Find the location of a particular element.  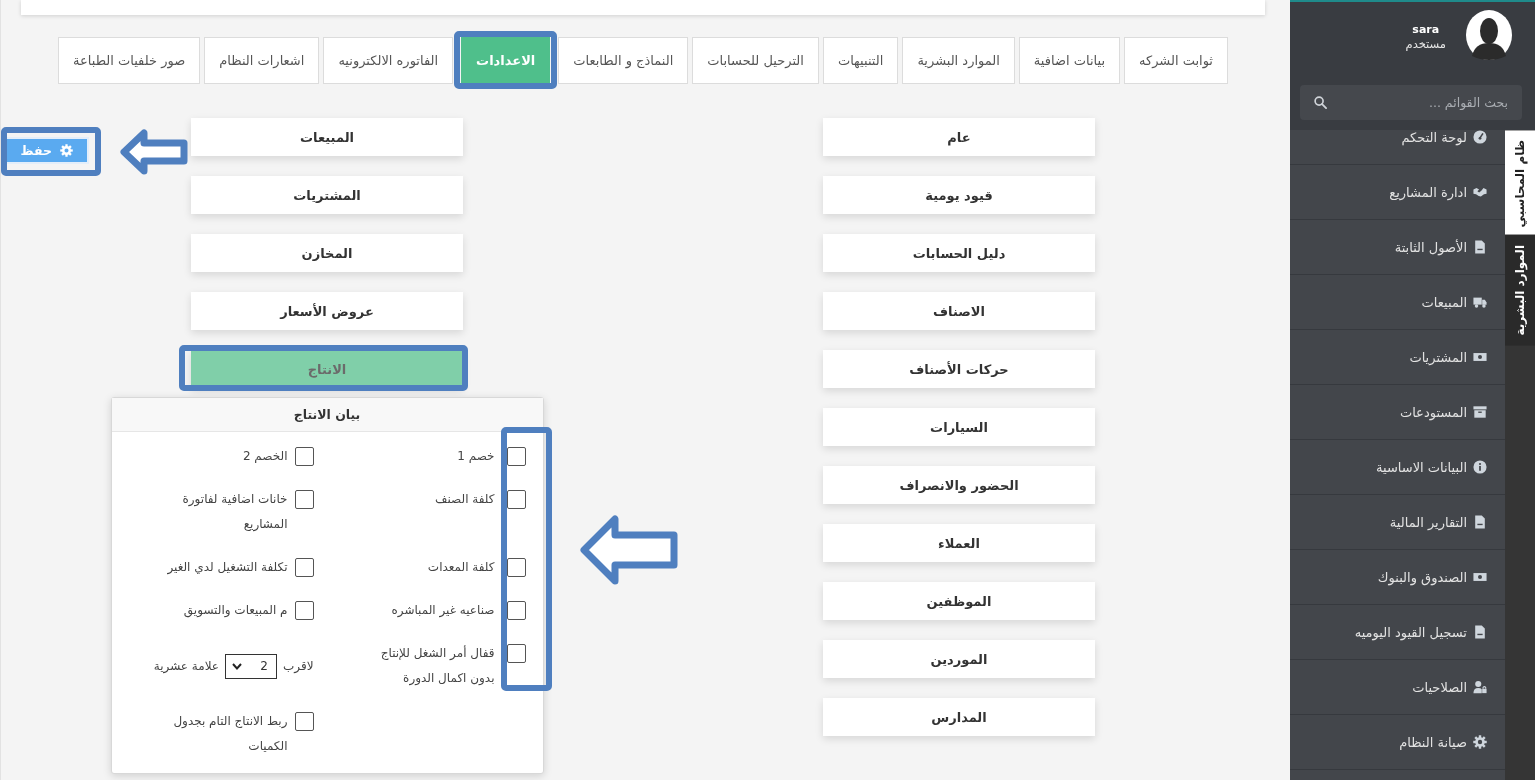

field-label: علامة عشرية is located at coordinates (186, 666).